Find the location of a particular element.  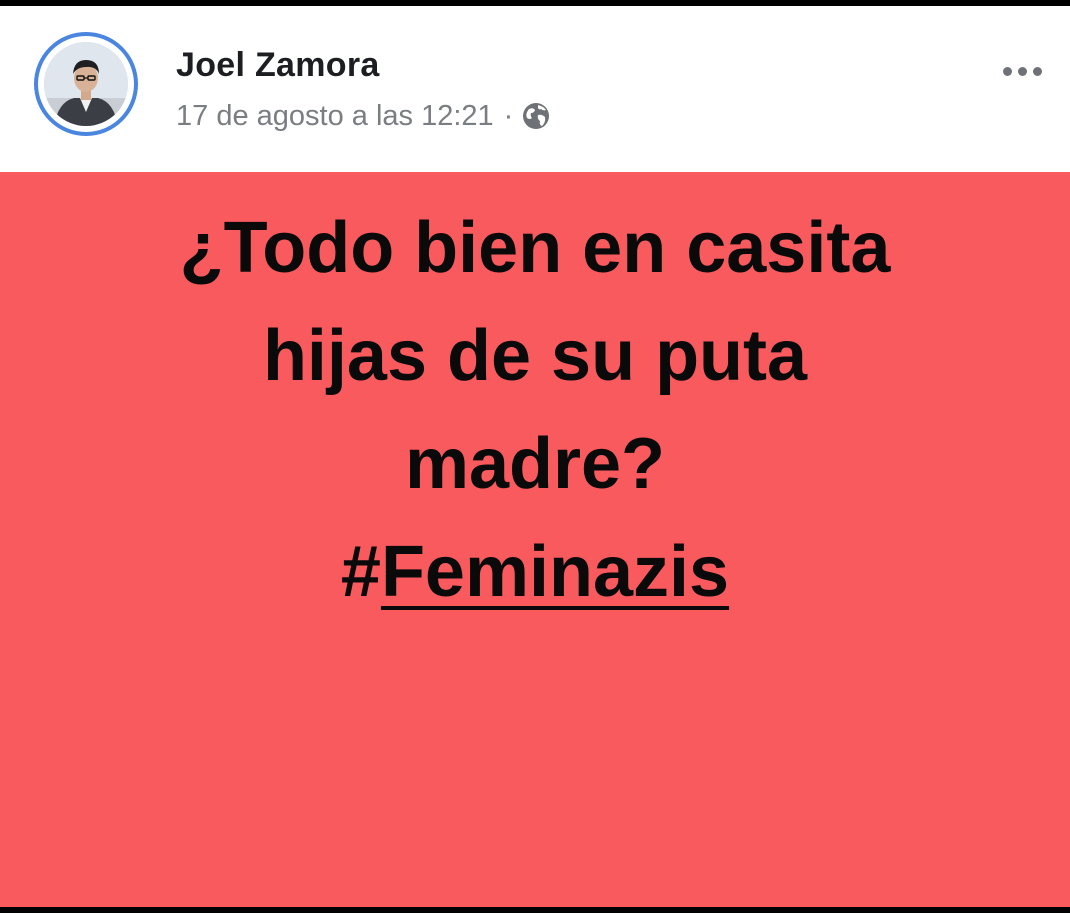

hashtag-link: #Feminazis is located at coordinates (535, 572).